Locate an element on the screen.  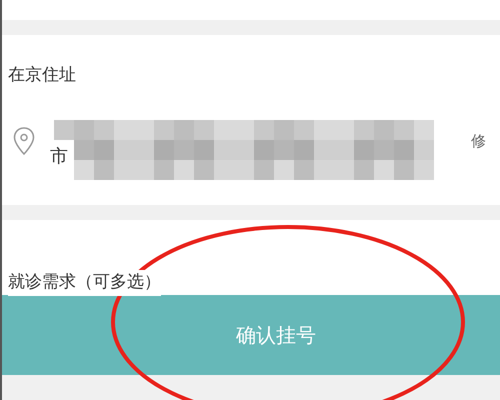
location-pin-icon is located at coordinates (24, 141).